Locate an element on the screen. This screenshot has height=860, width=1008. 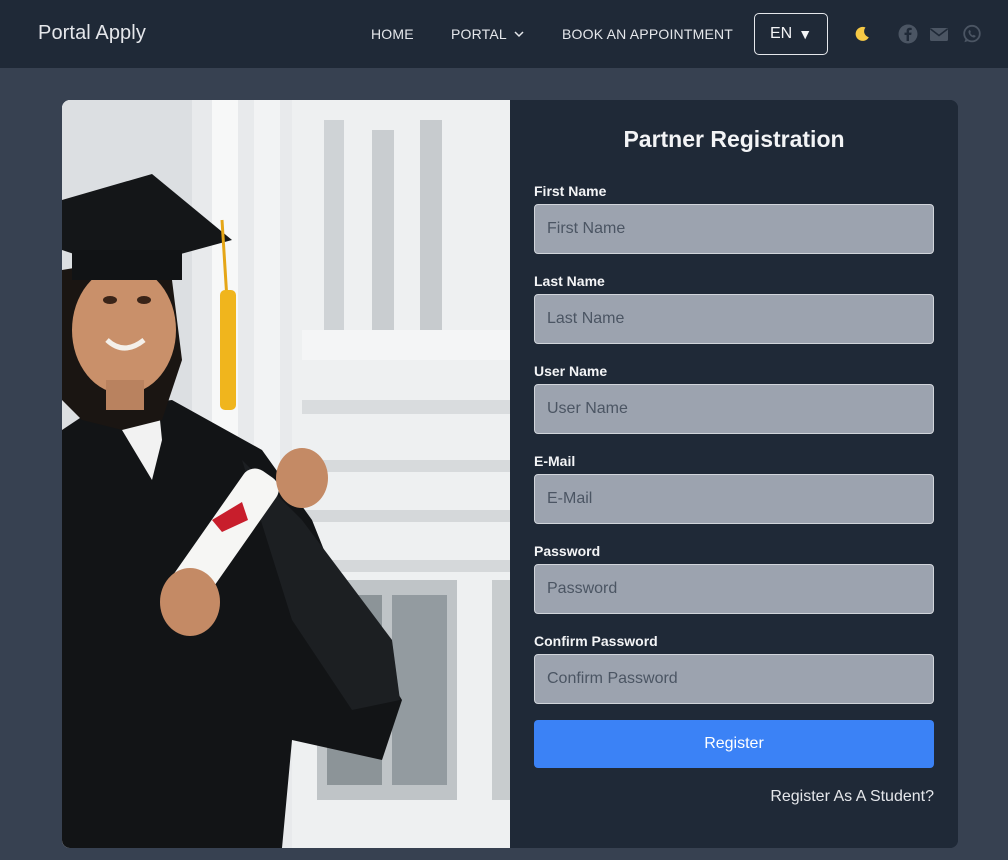
nav-home-link: HOME is located at coordinates (392, 34).